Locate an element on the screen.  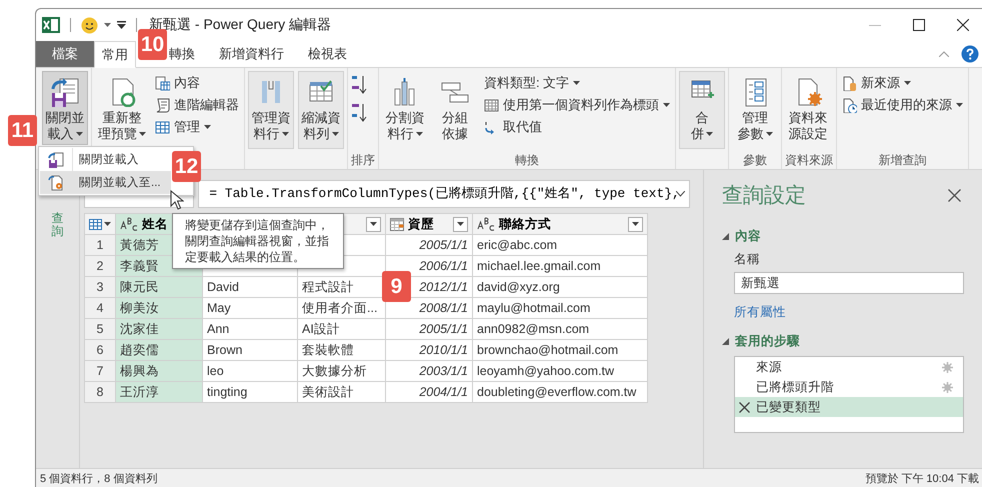
table-cell: 陳元民 is located at coordinates (159, 287).